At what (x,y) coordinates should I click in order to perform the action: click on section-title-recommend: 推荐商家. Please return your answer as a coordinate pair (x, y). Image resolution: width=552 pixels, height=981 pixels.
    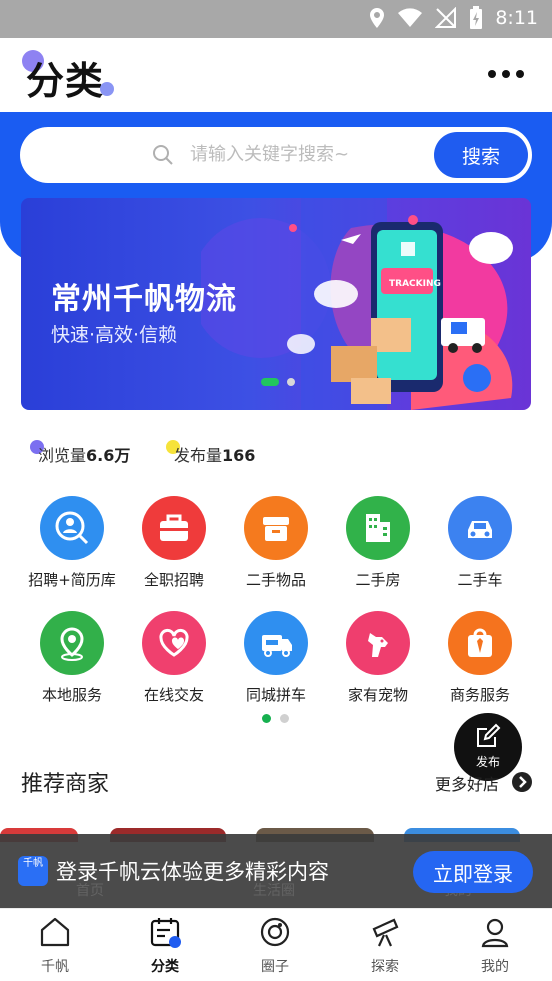
    Looking at the image, I should click on (65, 784).